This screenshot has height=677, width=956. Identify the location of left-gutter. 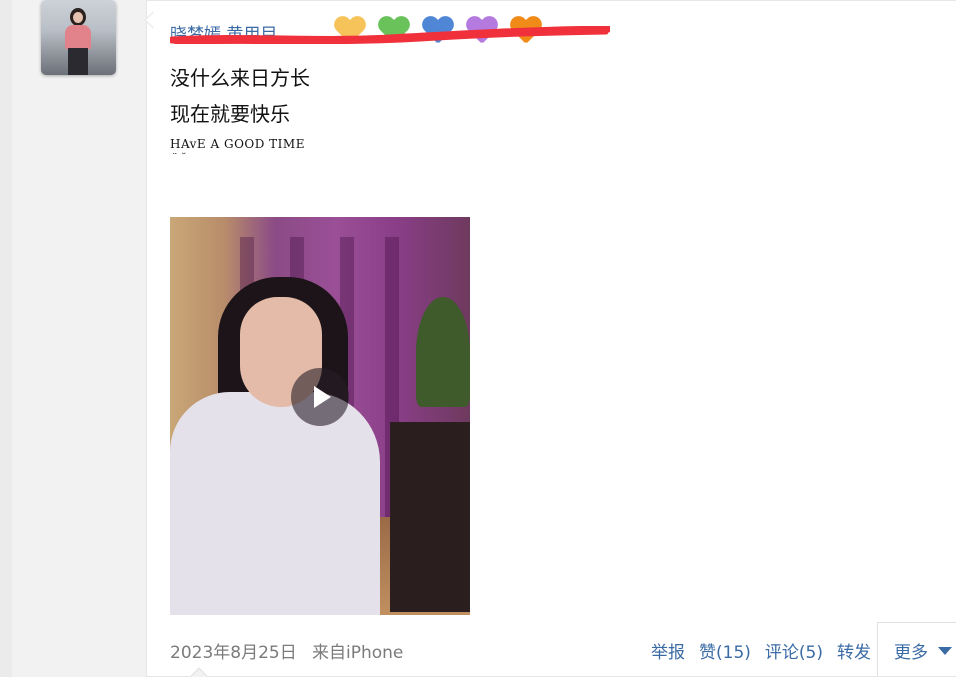
(6, 338).